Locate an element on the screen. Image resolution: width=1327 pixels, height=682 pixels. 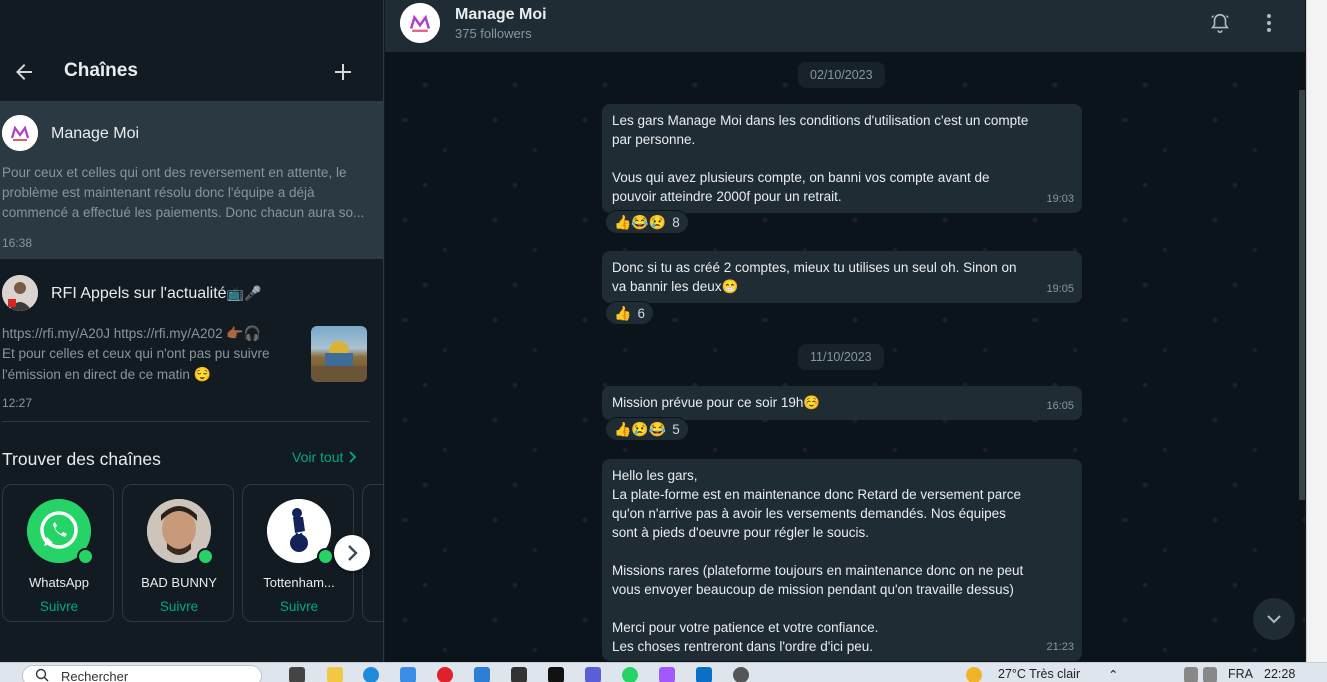
reaction-emojis: 👍 is located at coordinates (623, 312).